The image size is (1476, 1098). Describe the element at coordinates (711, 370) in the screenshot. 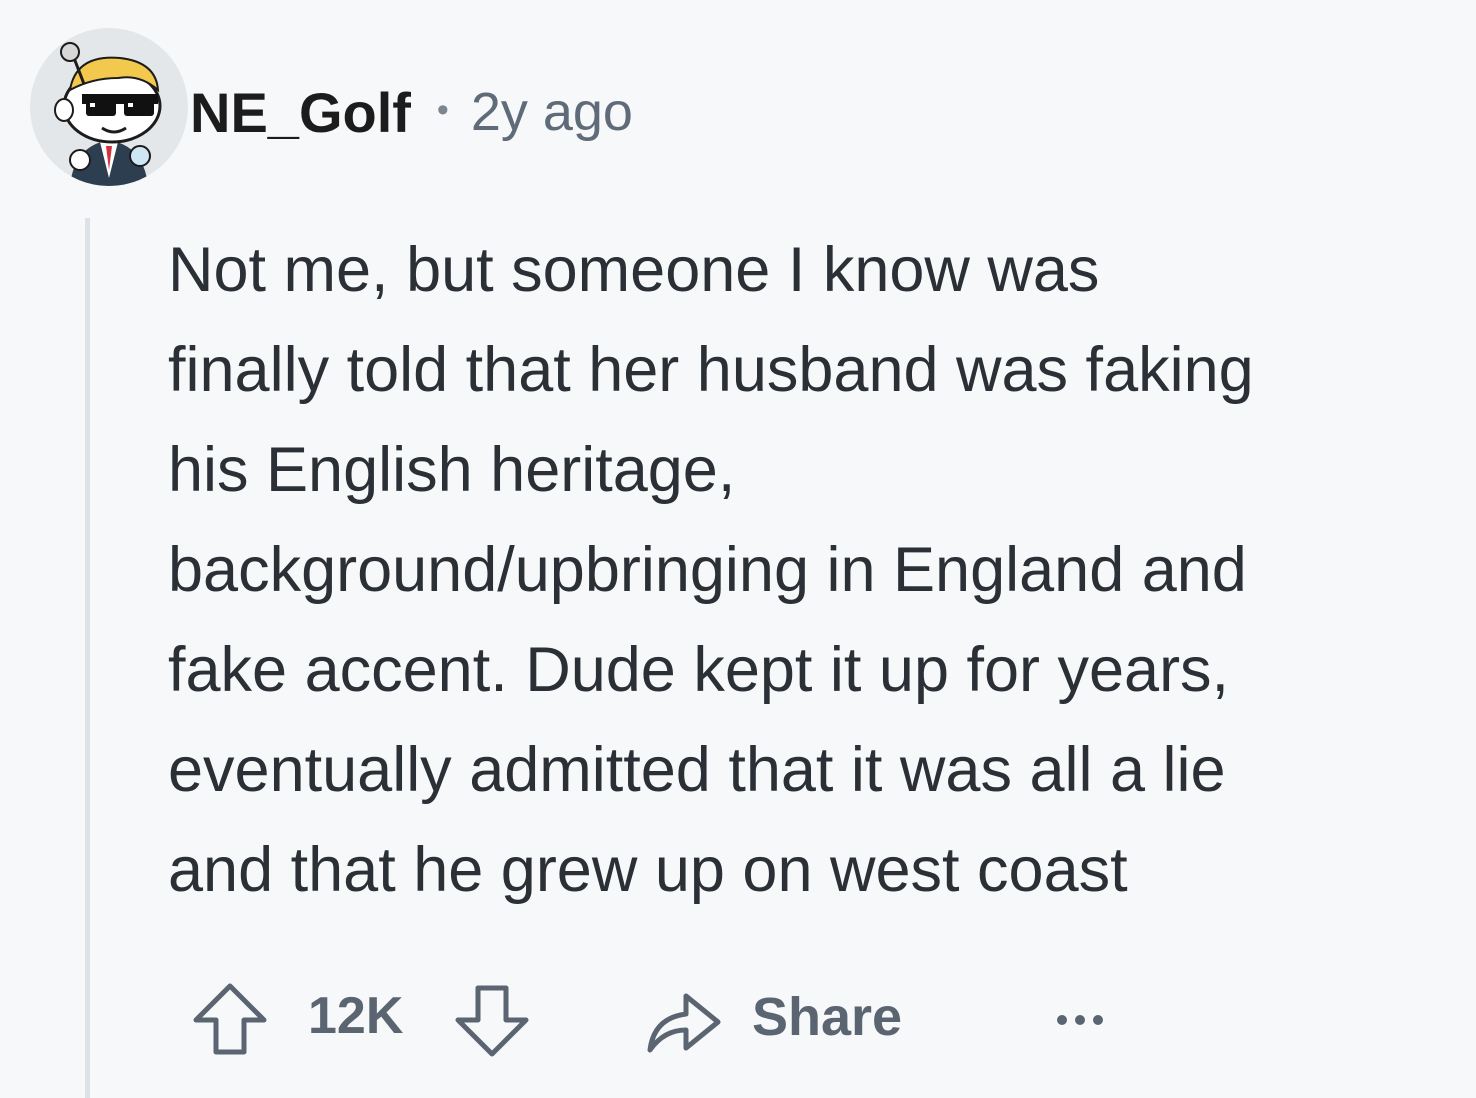

I see `comment-body-line: finally told that her husband was faking` at that location.